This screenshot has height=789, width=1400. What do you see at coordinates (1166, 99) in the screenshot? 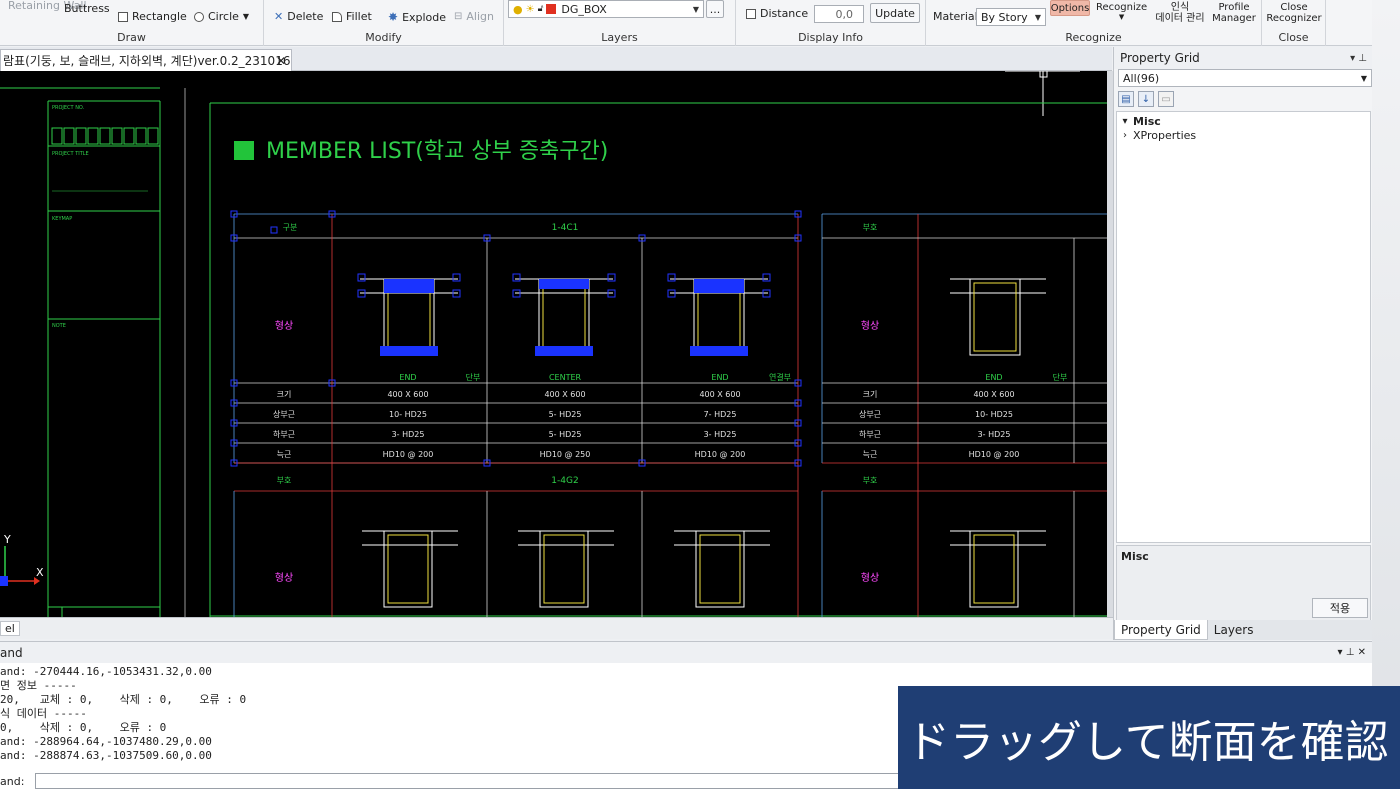
I see `property-pages-icon: ▭` at bounding box center [1166, 99].